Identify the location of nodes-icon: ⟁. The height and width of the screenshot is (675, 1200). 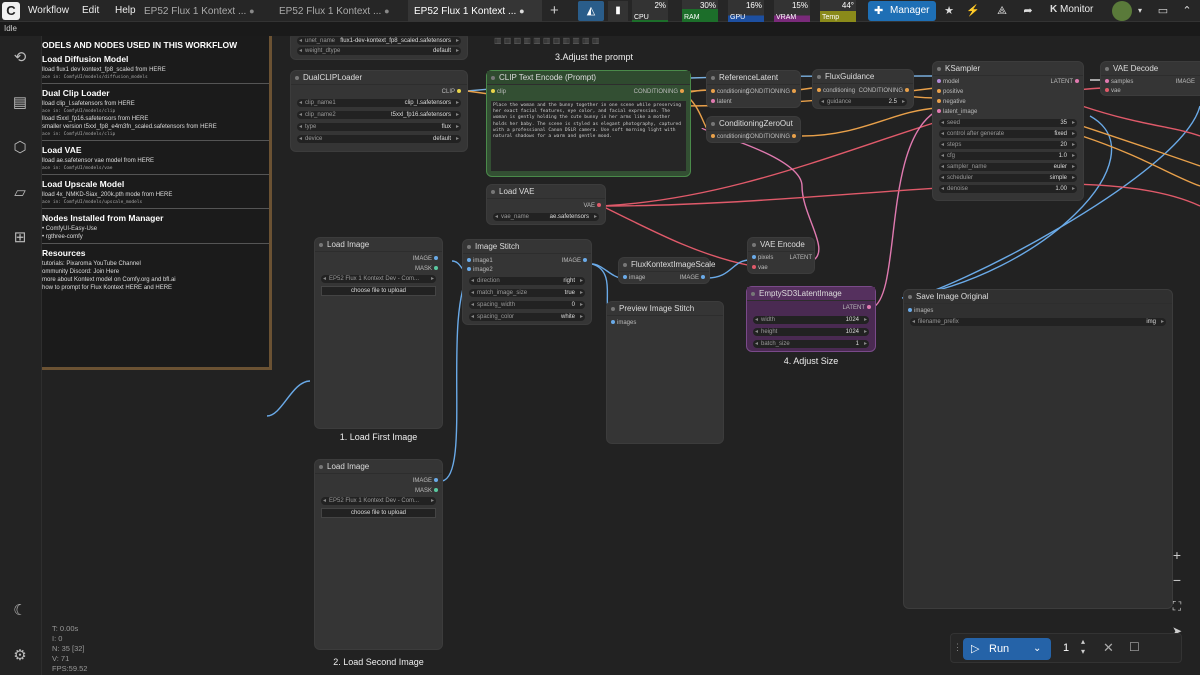
(1002, 11).